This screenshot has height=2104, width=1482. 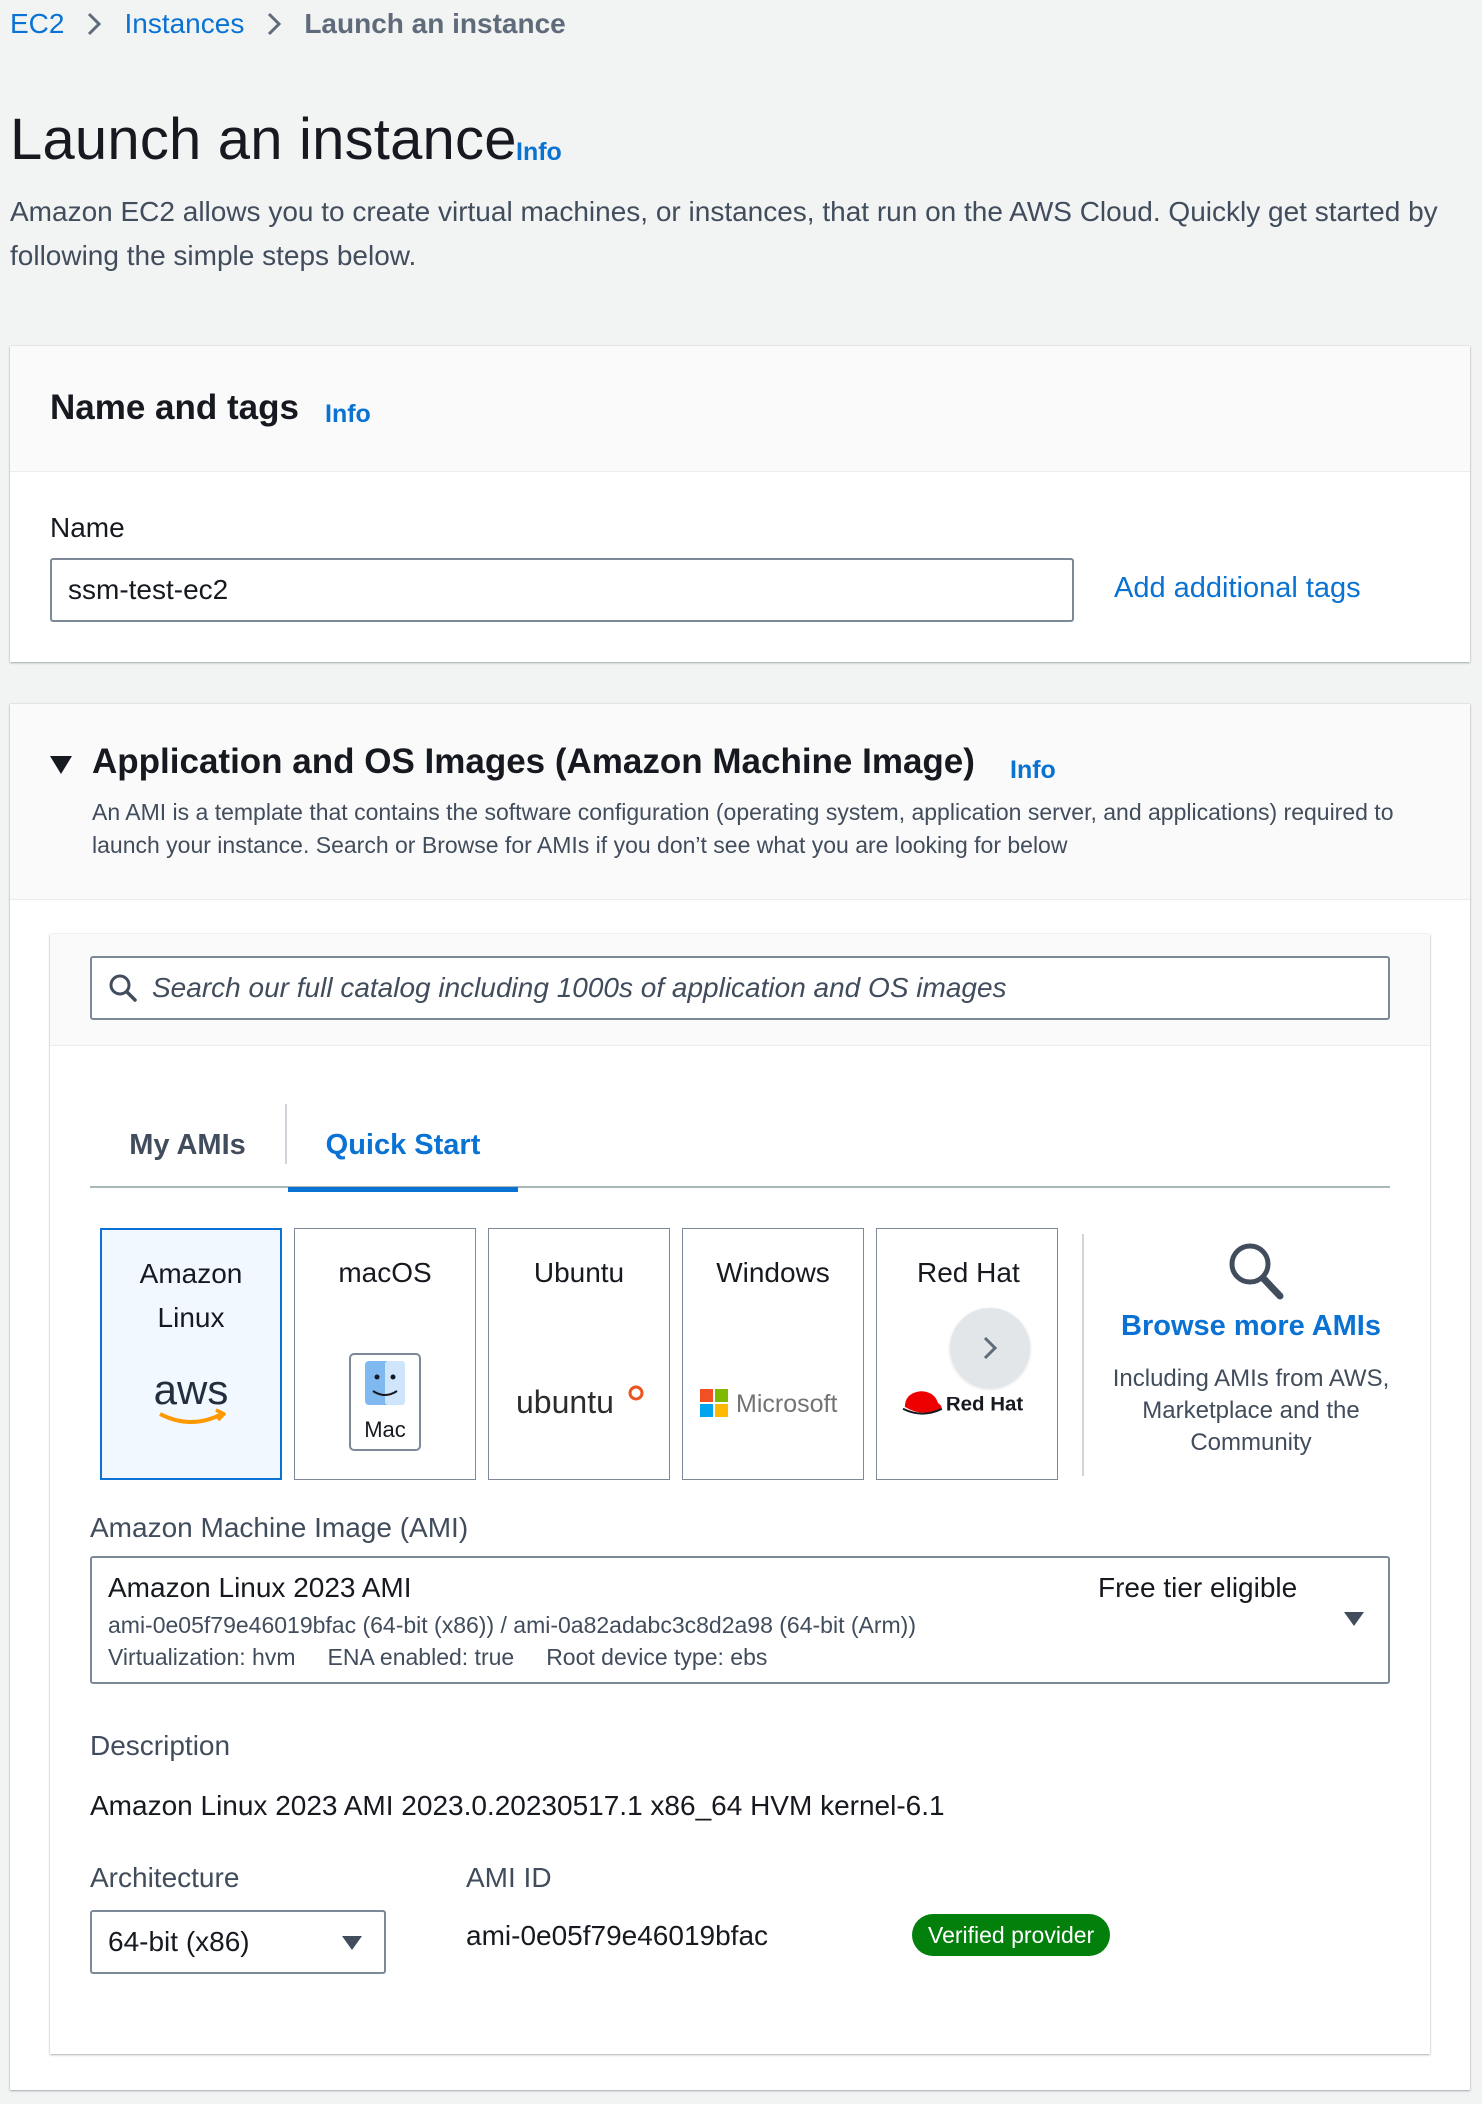 I want to click on add-additional-tags-link: Add additional tags, so click(x=1237, y=588).